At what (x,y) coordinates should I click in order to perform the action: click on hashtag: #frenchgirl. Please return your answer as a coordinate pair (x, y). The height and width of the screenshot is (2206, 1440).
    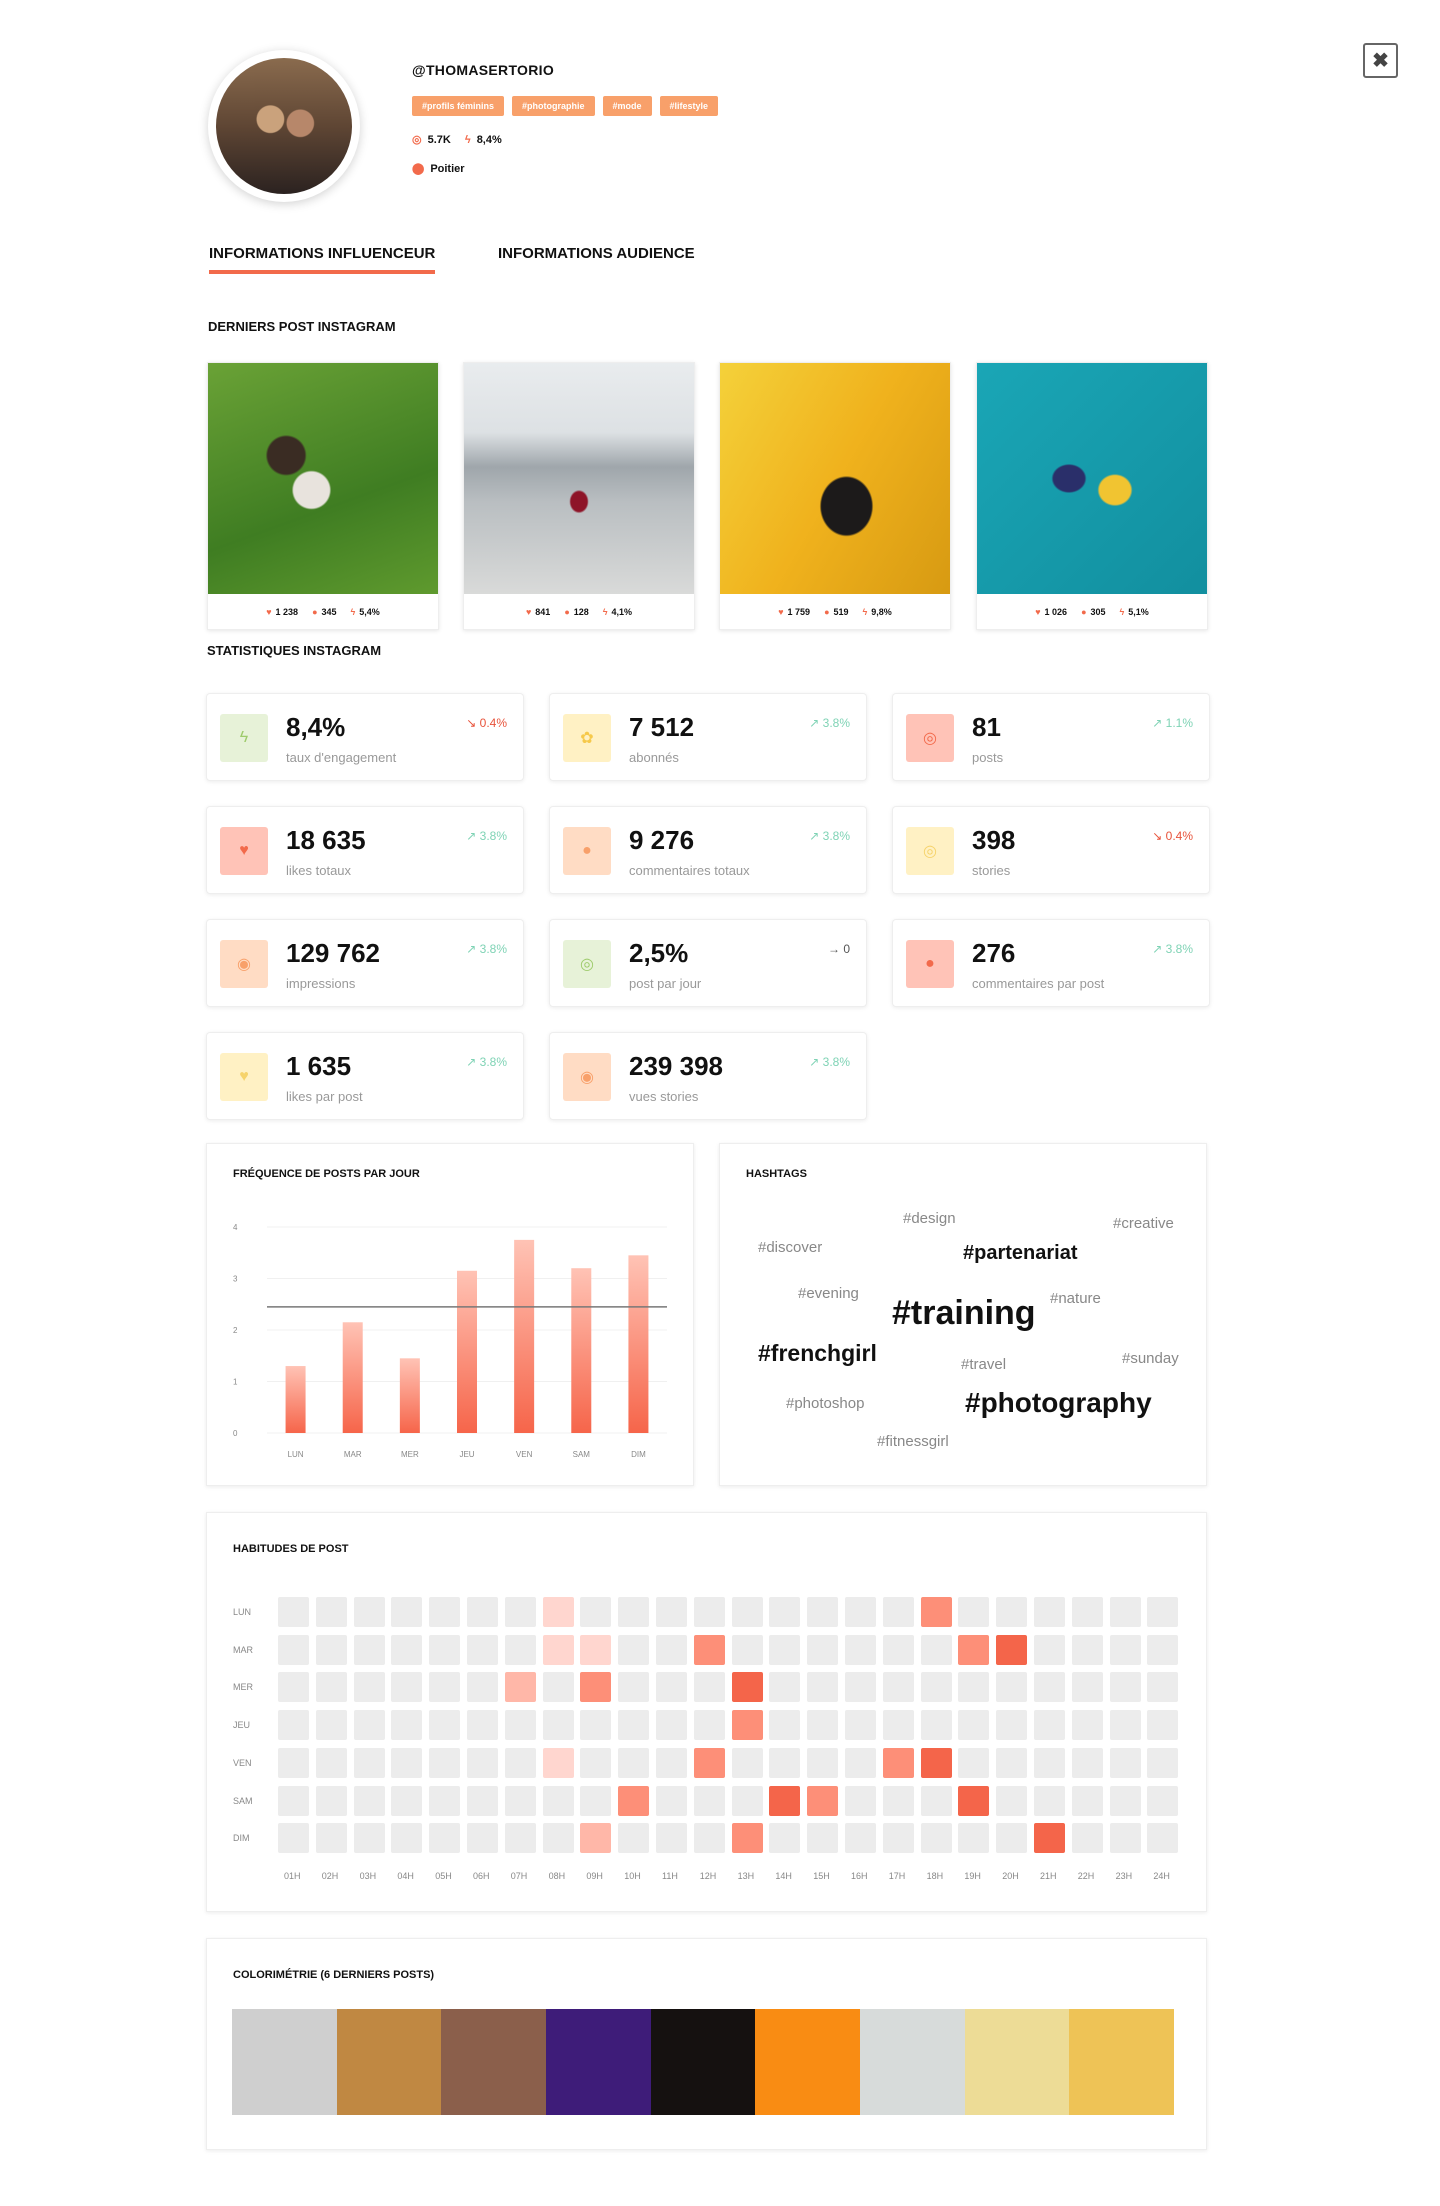
    Looking at the image, I should click on (817, 1353).